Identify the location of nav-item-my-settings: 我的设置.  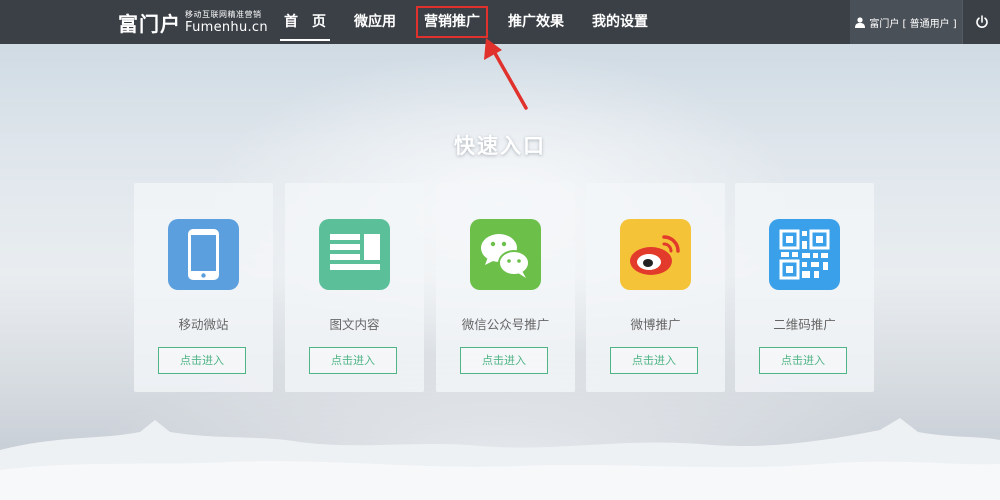
(620, 22).